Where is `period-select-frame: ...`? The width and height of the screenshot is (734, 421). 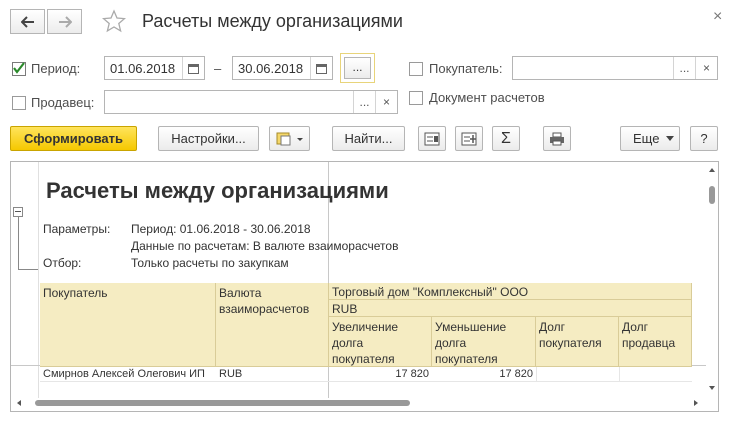 period-select-frame: ... is located at coordinates (357, 68).